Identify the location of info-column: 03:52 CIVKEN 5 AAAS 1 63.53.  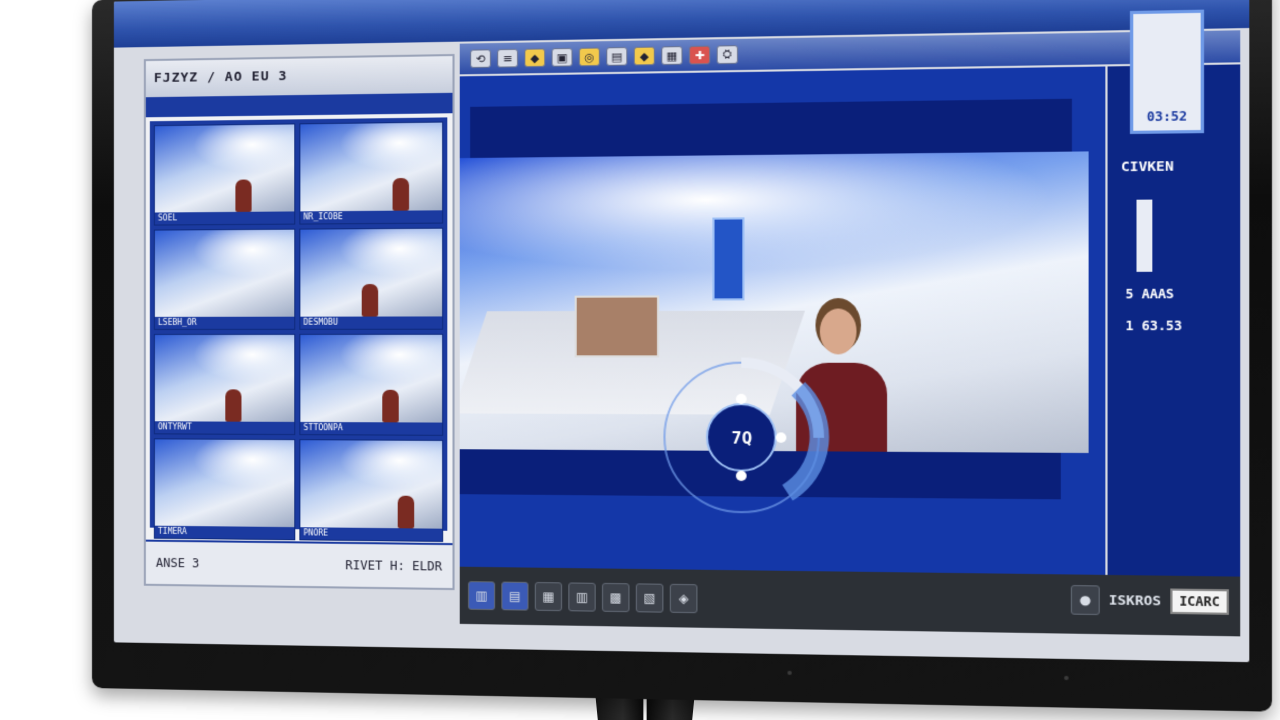
(1174, 293).